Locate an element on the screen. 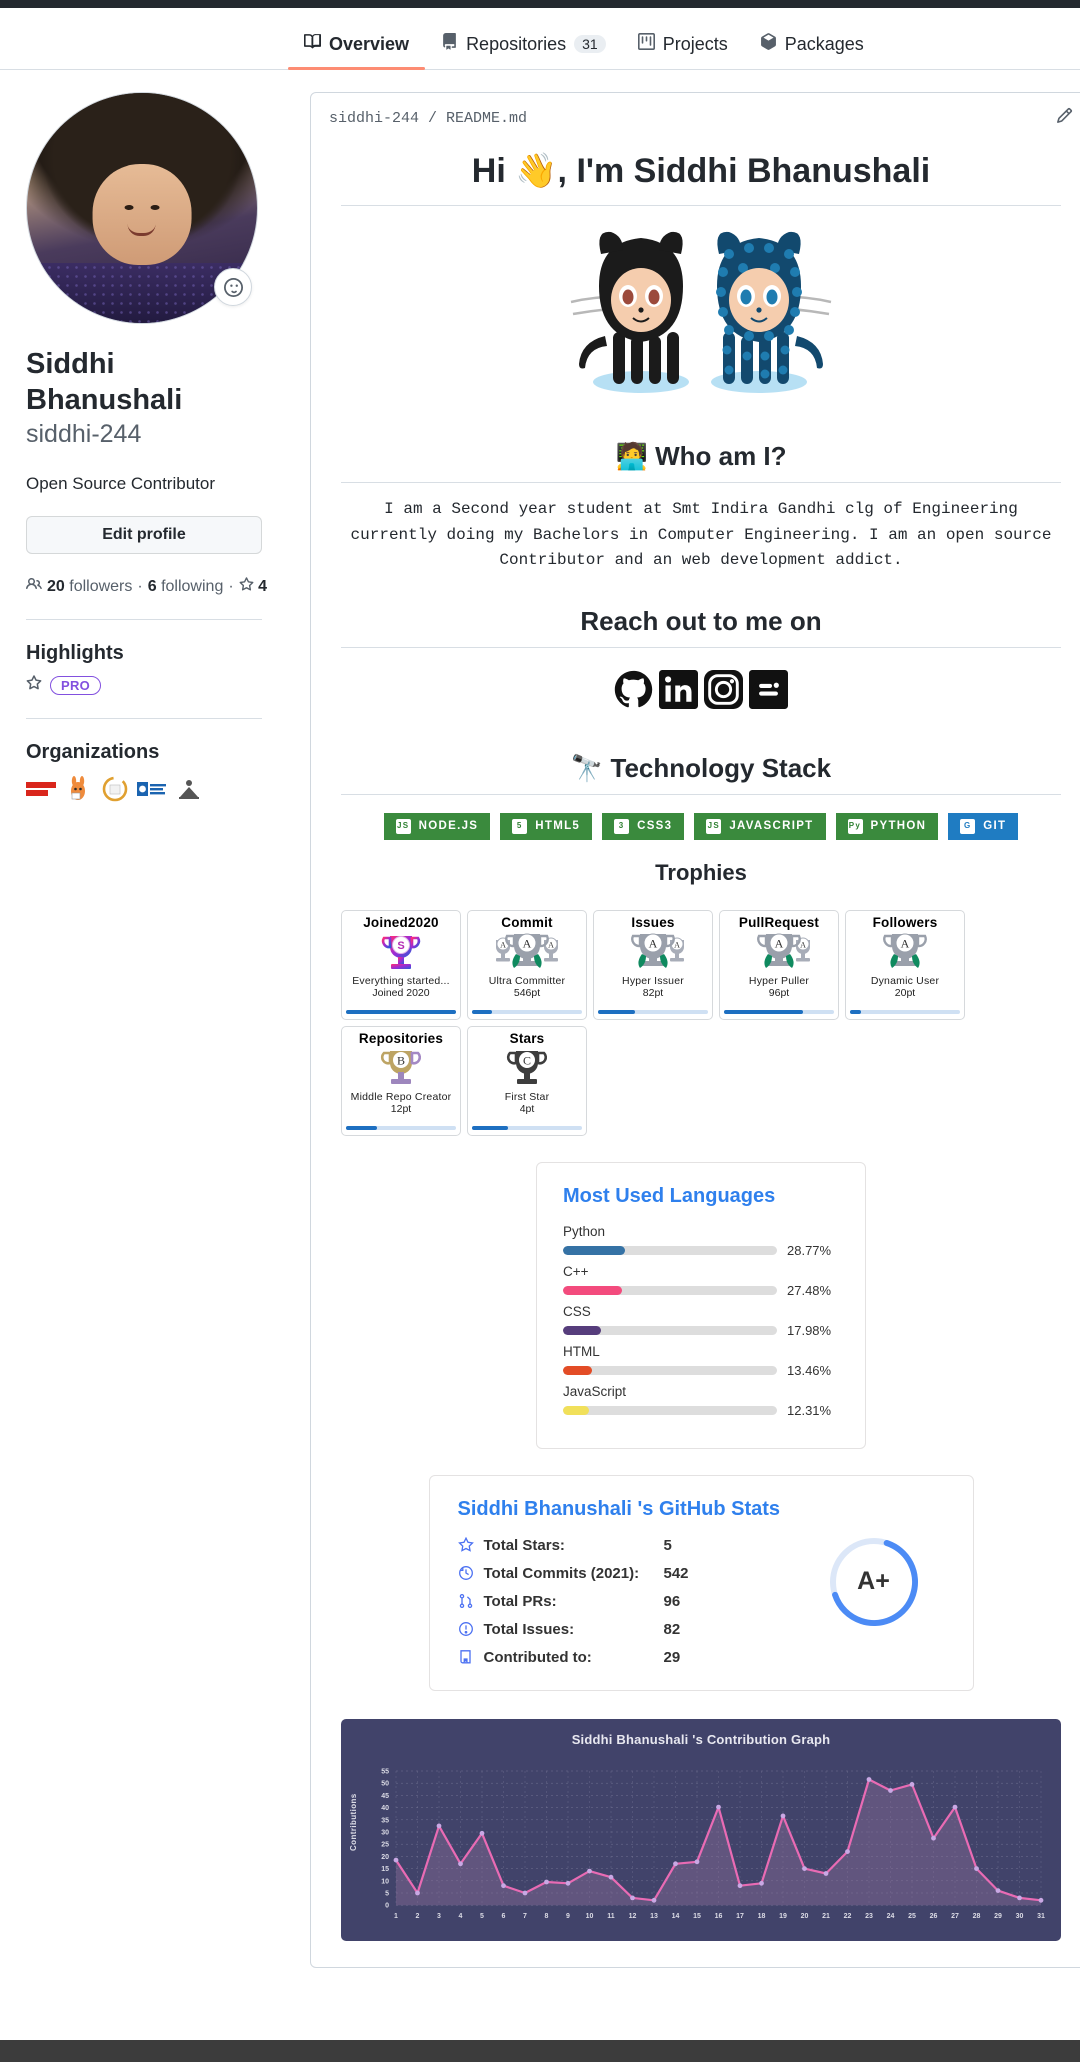 The width and height of the screenshot is (1080, 2062). trophy-art: AA is located at coordinates (779, 953).